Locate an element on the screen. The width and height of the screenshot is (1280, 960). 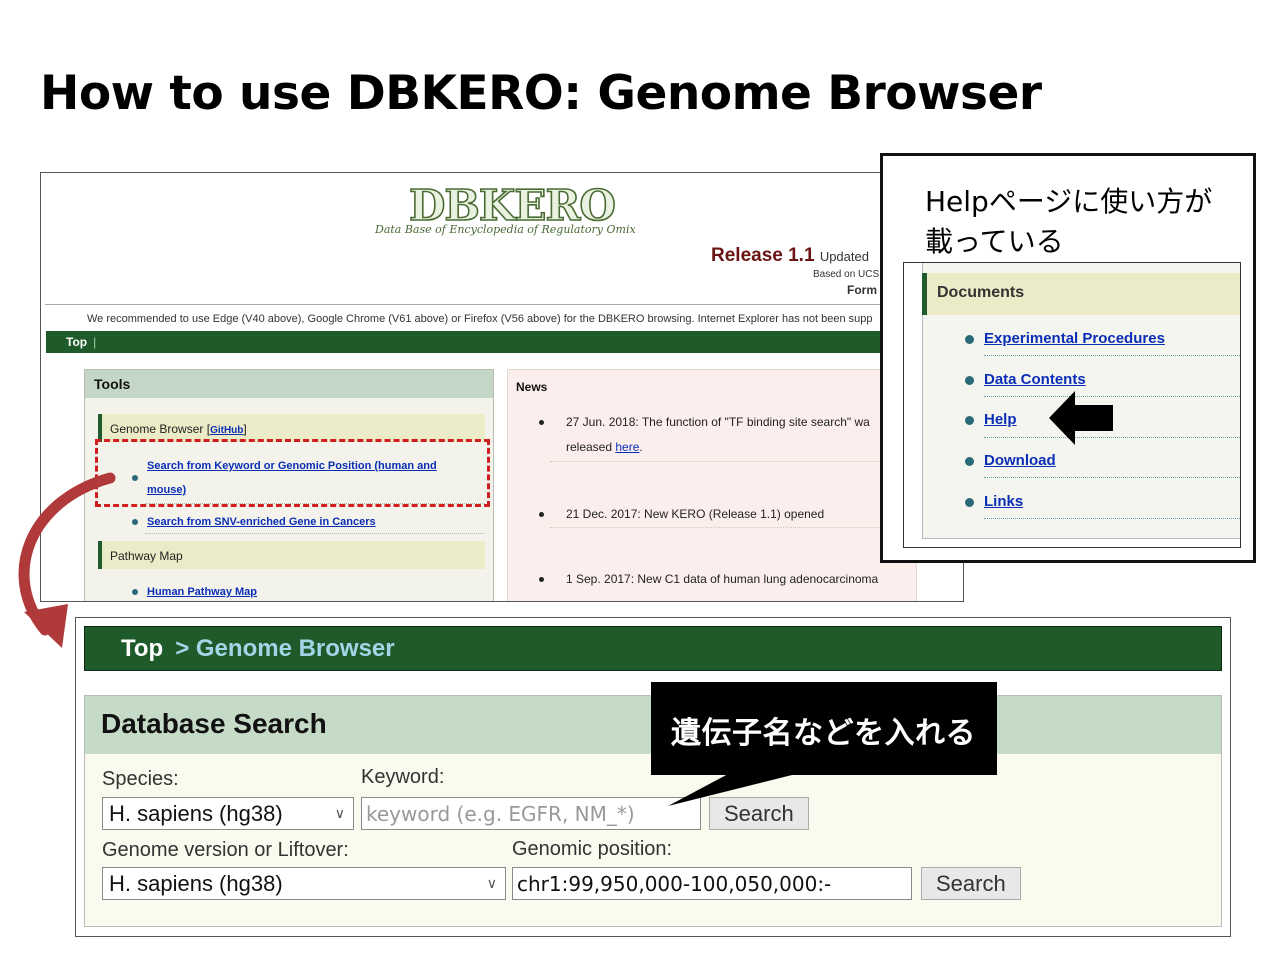
docs-links: Links is located at coordinates (1003, 501).